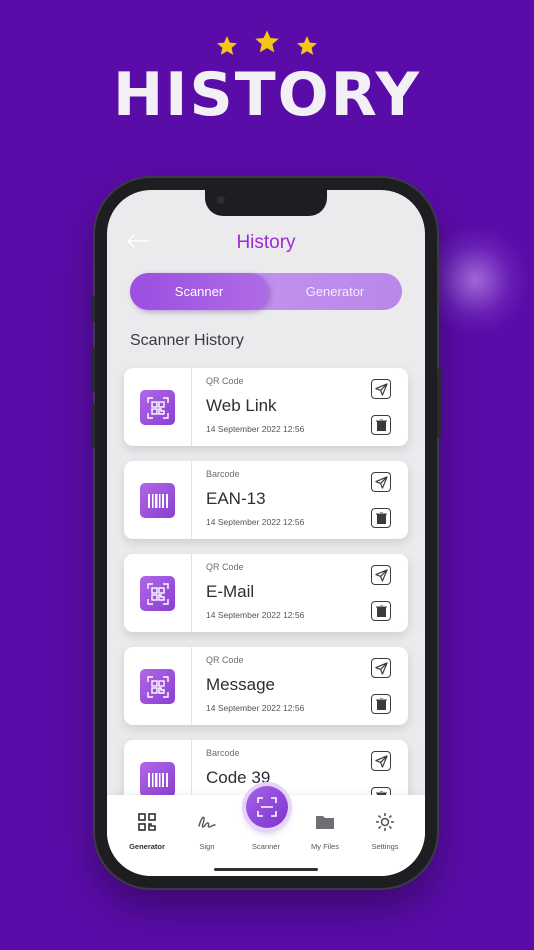 This screenshot has height=950, width=534. Describe the element at coordinates (266, 242) in the screenshot. I see `page-title: History` at that location.